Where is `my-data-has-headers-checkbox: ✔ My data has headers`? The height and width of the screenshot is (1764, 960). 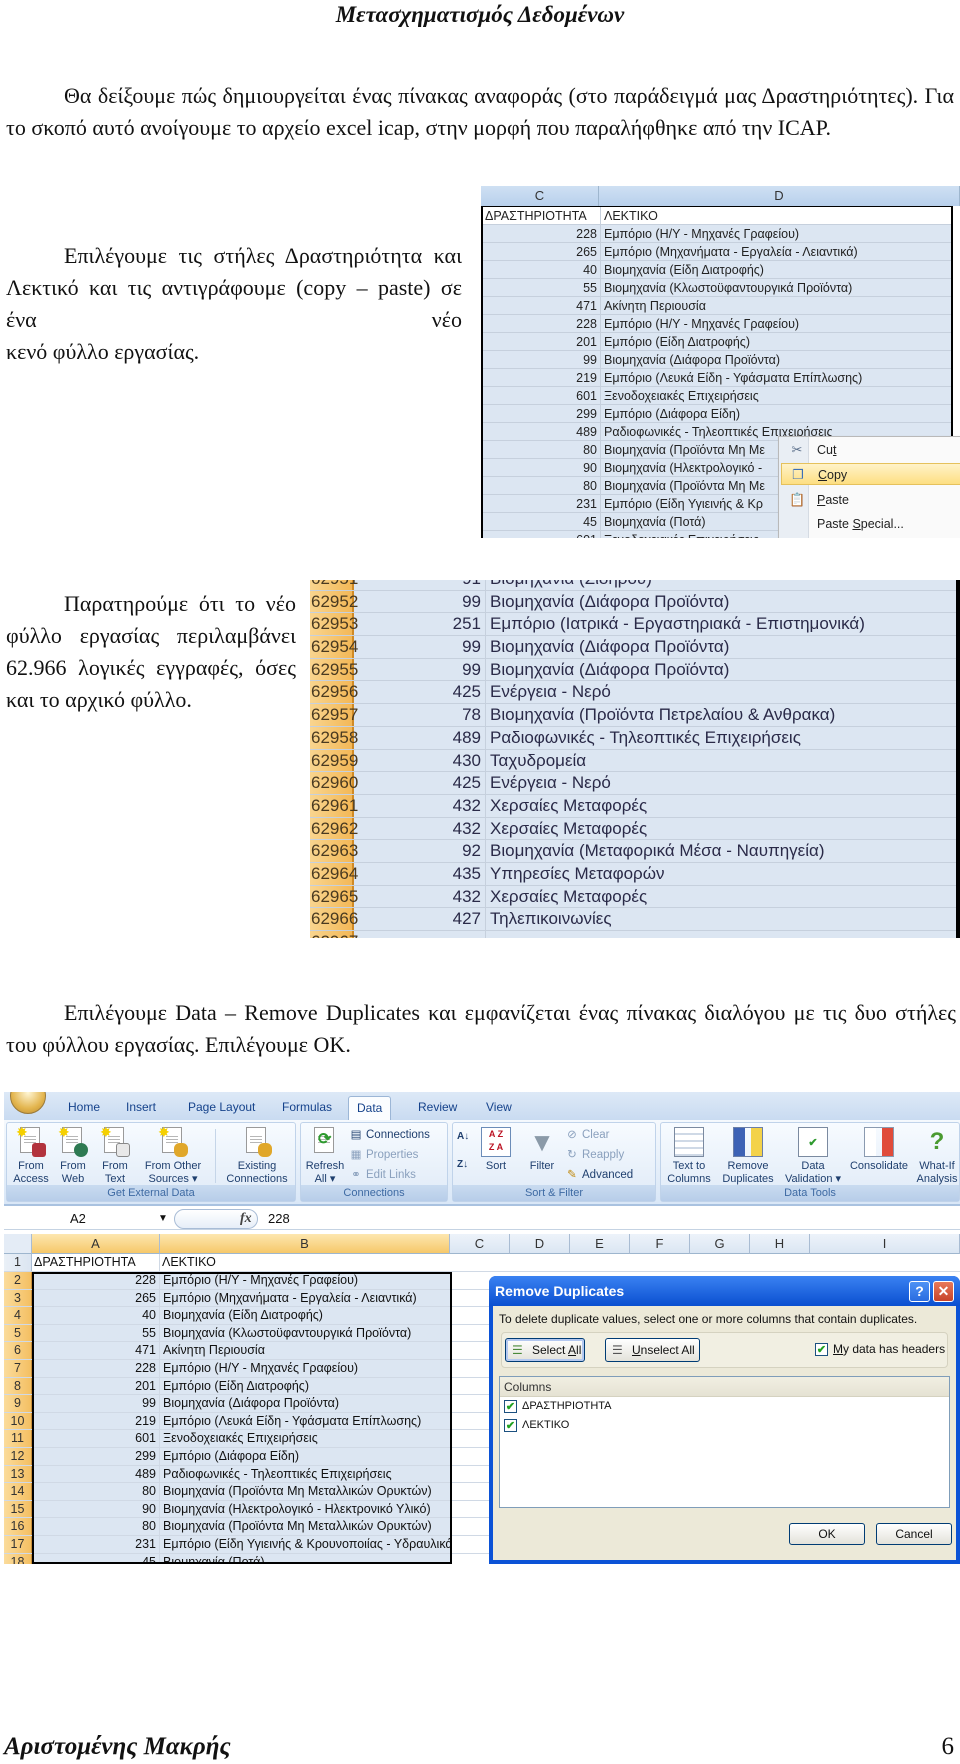
my-data-has-headers-checkbox: ✔ My data has headers is located at coordinates (880, 1349).